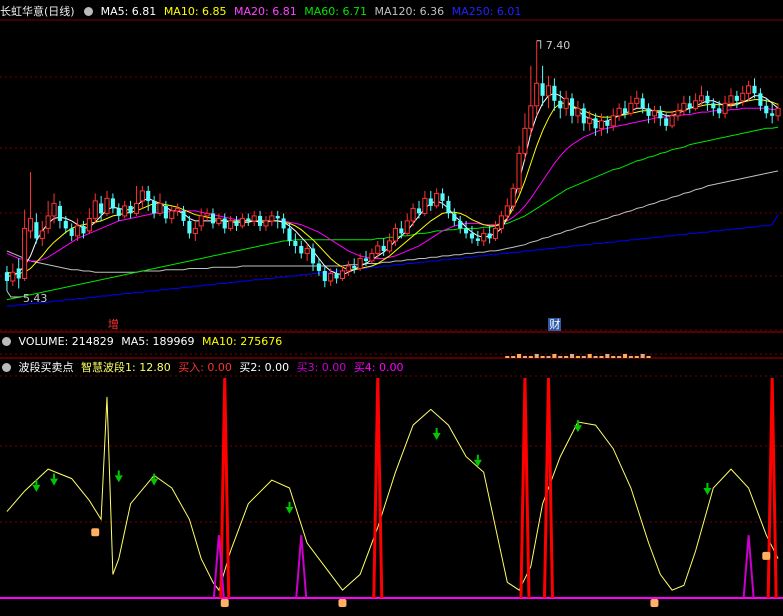  What do you see at coordinates (321, 367) in the screenshot?
I see `buy3-legend: 买3: 0.00` at bounding box center [321, 367].